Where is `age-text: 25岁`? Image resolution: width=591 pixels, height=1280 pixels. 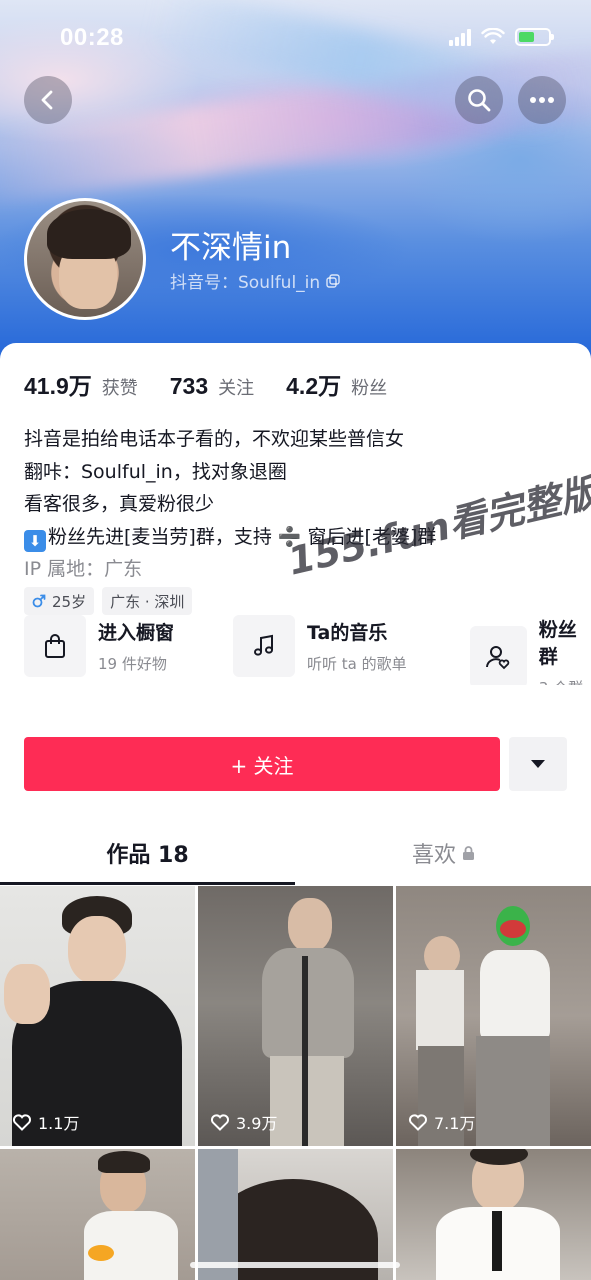
age-text: 25岁 is located at coordinates (69, 601).